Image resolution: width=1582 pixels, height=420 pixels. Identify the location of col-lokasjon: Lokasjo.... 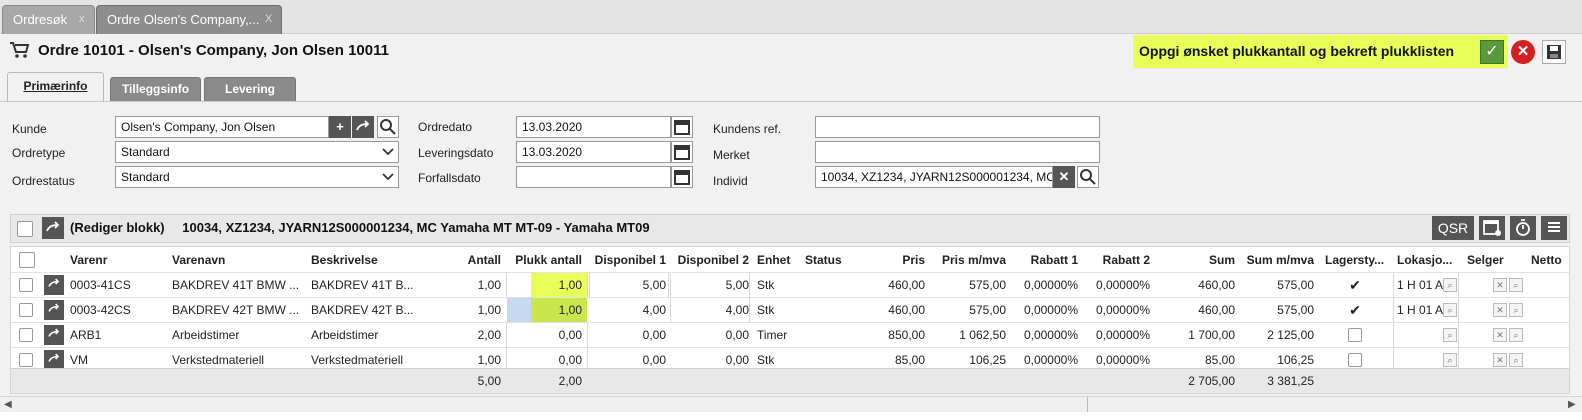
(1424, 260).